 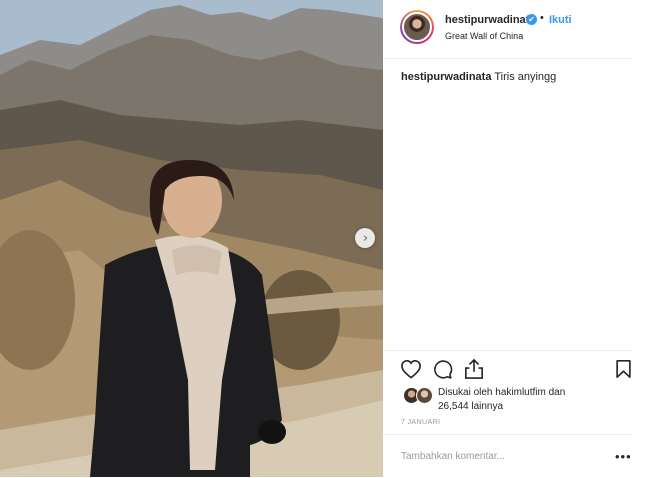 I want to click on post-username: hestipurwadinata, so click(x=490, y=20).